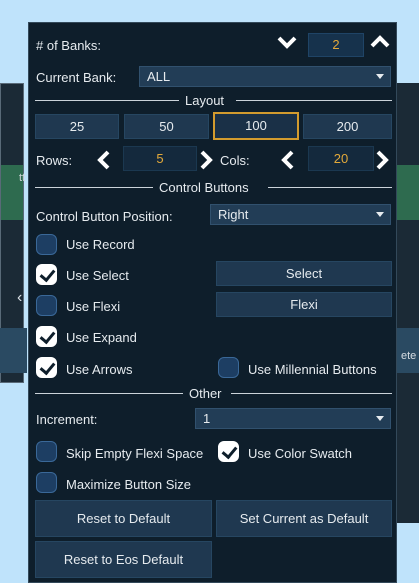 The height and width of the screenshot is (583, 419). I want to click on use-record-checkbox, so click(46, 244).